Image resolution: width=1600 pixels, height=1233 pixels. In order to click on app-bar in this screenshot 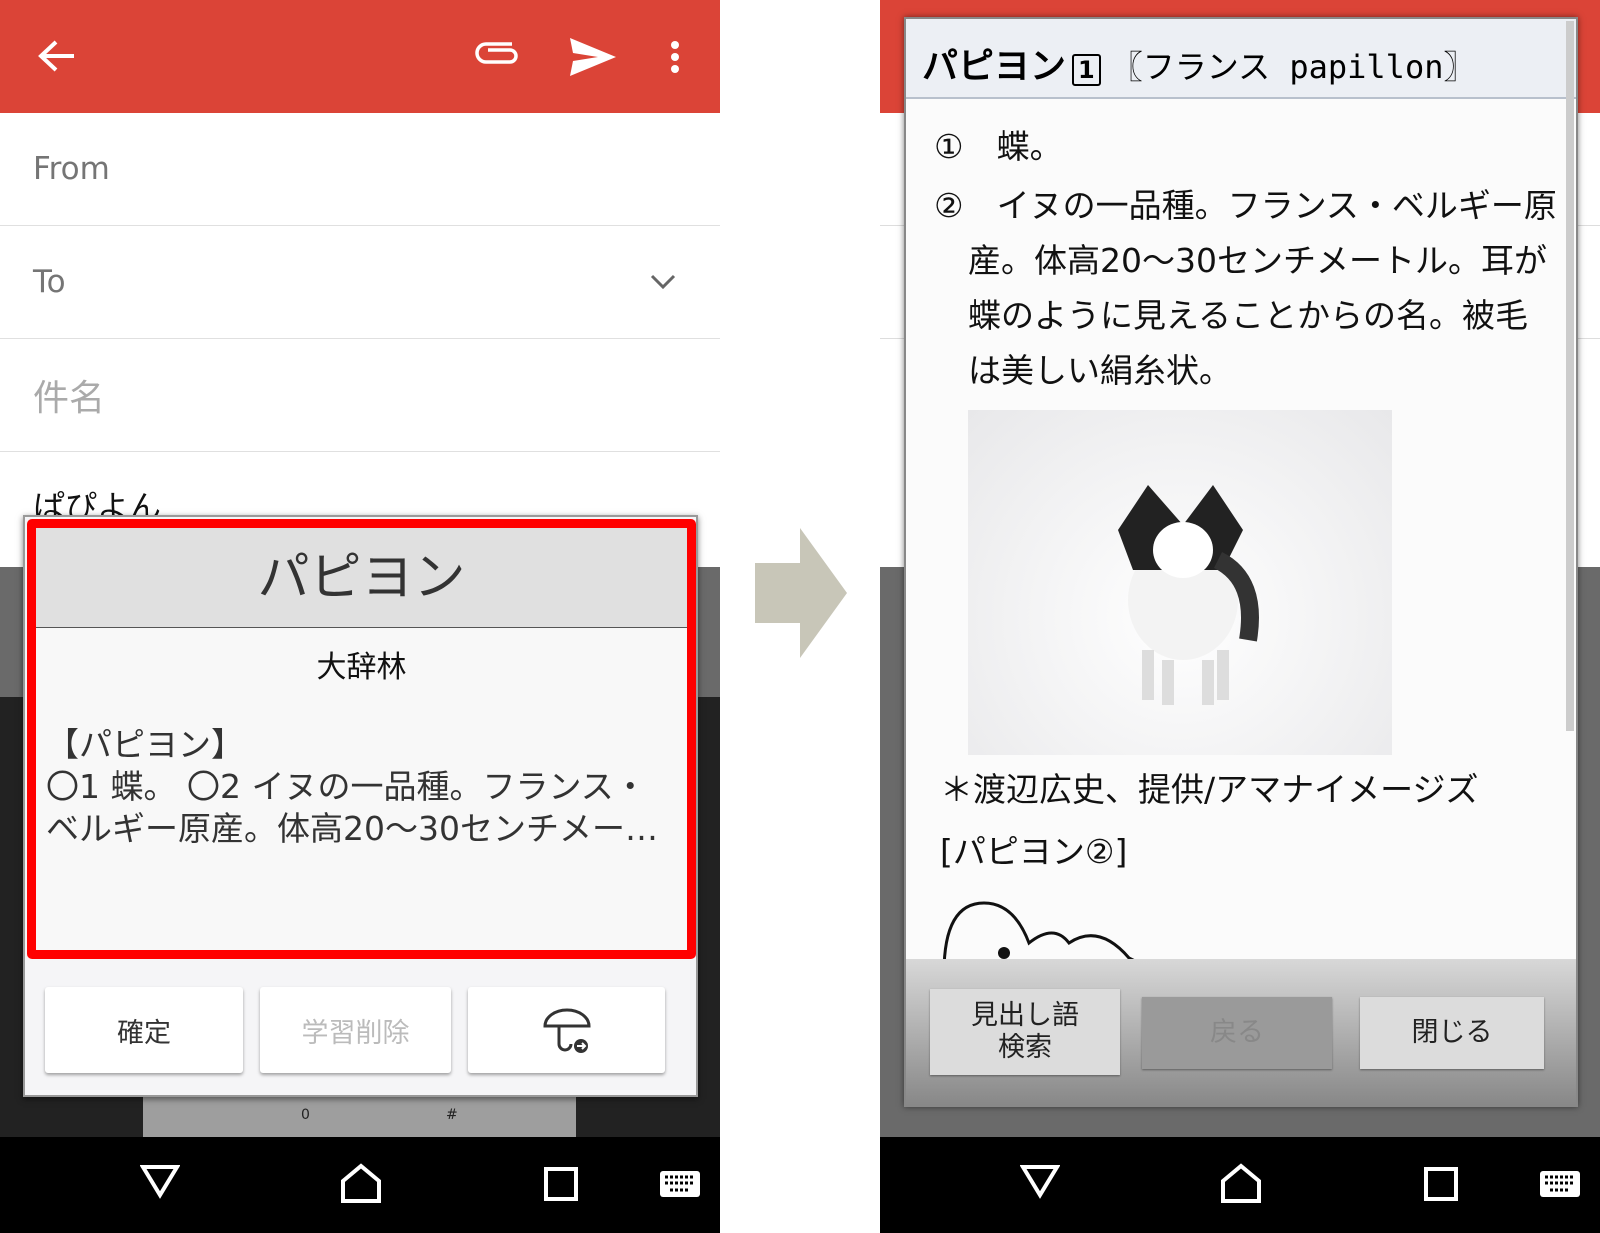, I will do `click(360, 56)`.